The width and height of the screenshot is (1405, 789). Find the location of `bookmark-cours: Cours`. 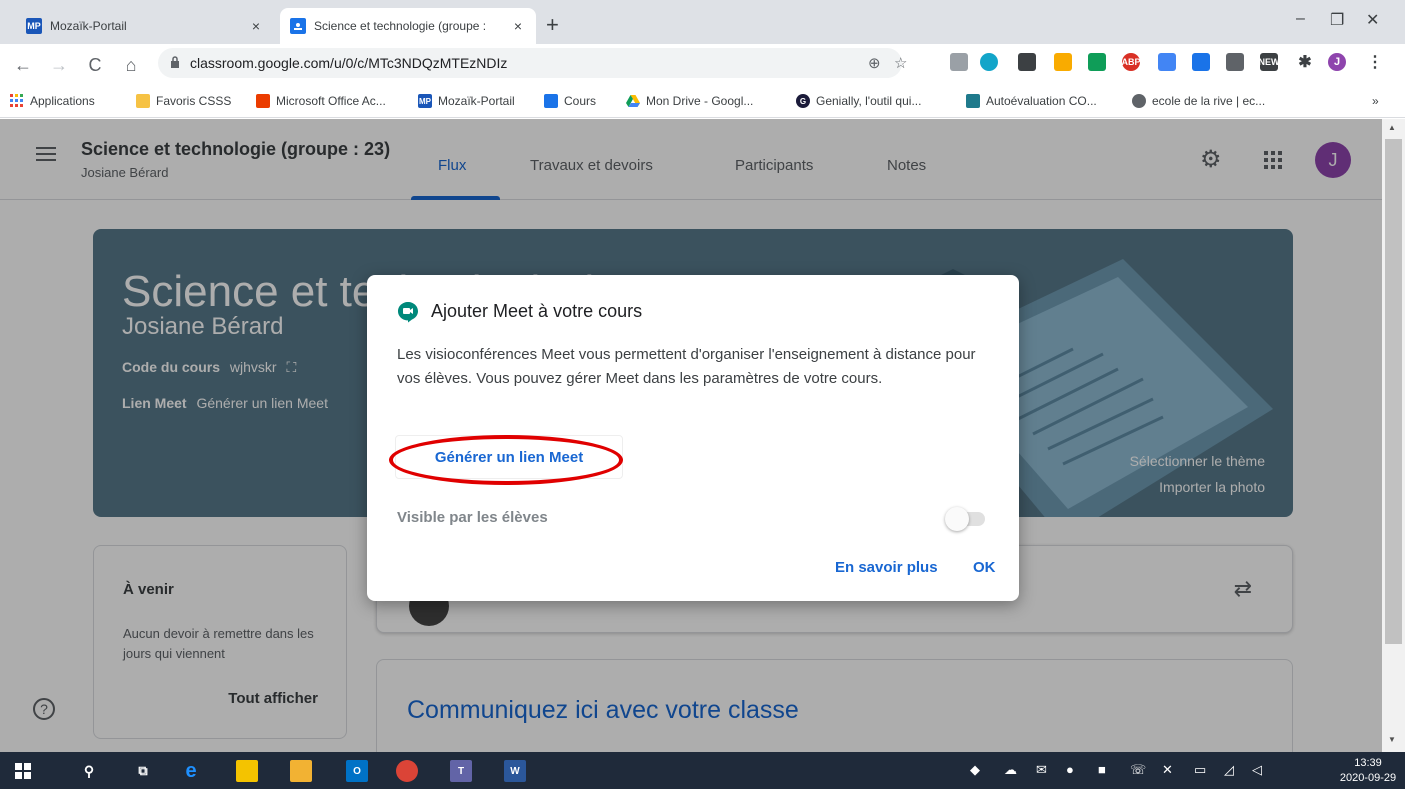

bookmark-cours: Cours is located at coordinates (570, 101).